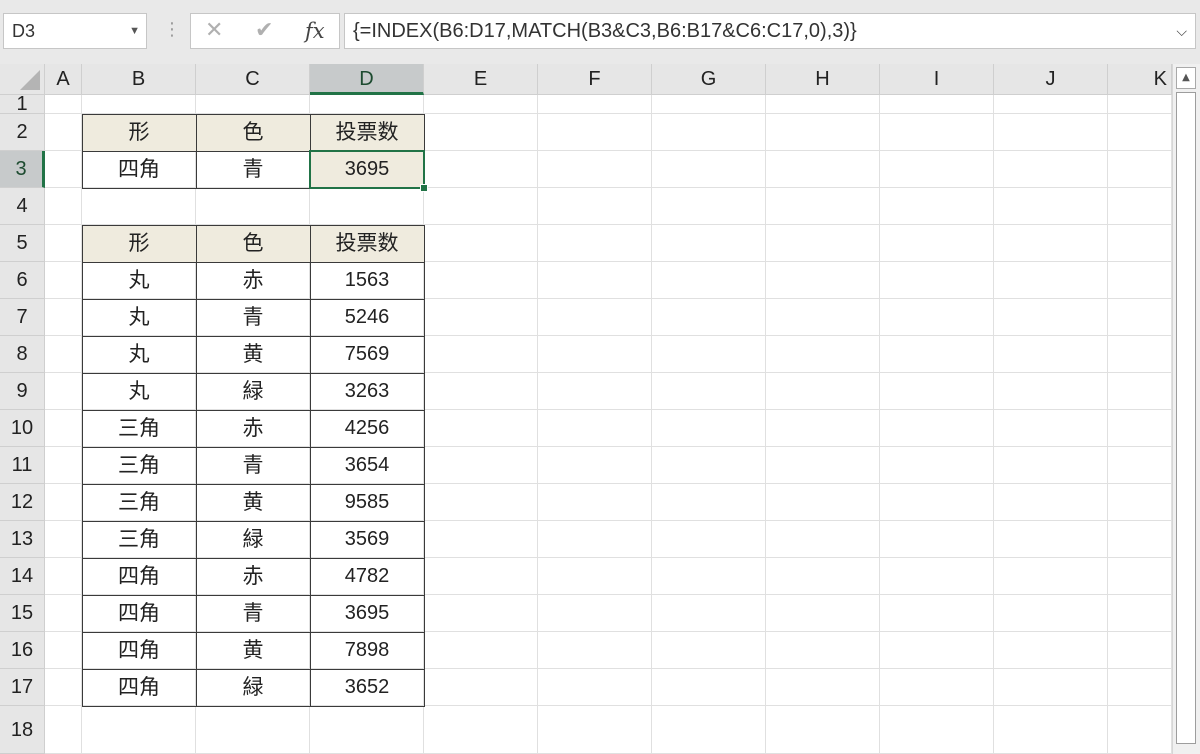  What do you see at coordinates (823, 79) in the screenshot?
I see `column-header-h: H` at bounding box center [823, 79].